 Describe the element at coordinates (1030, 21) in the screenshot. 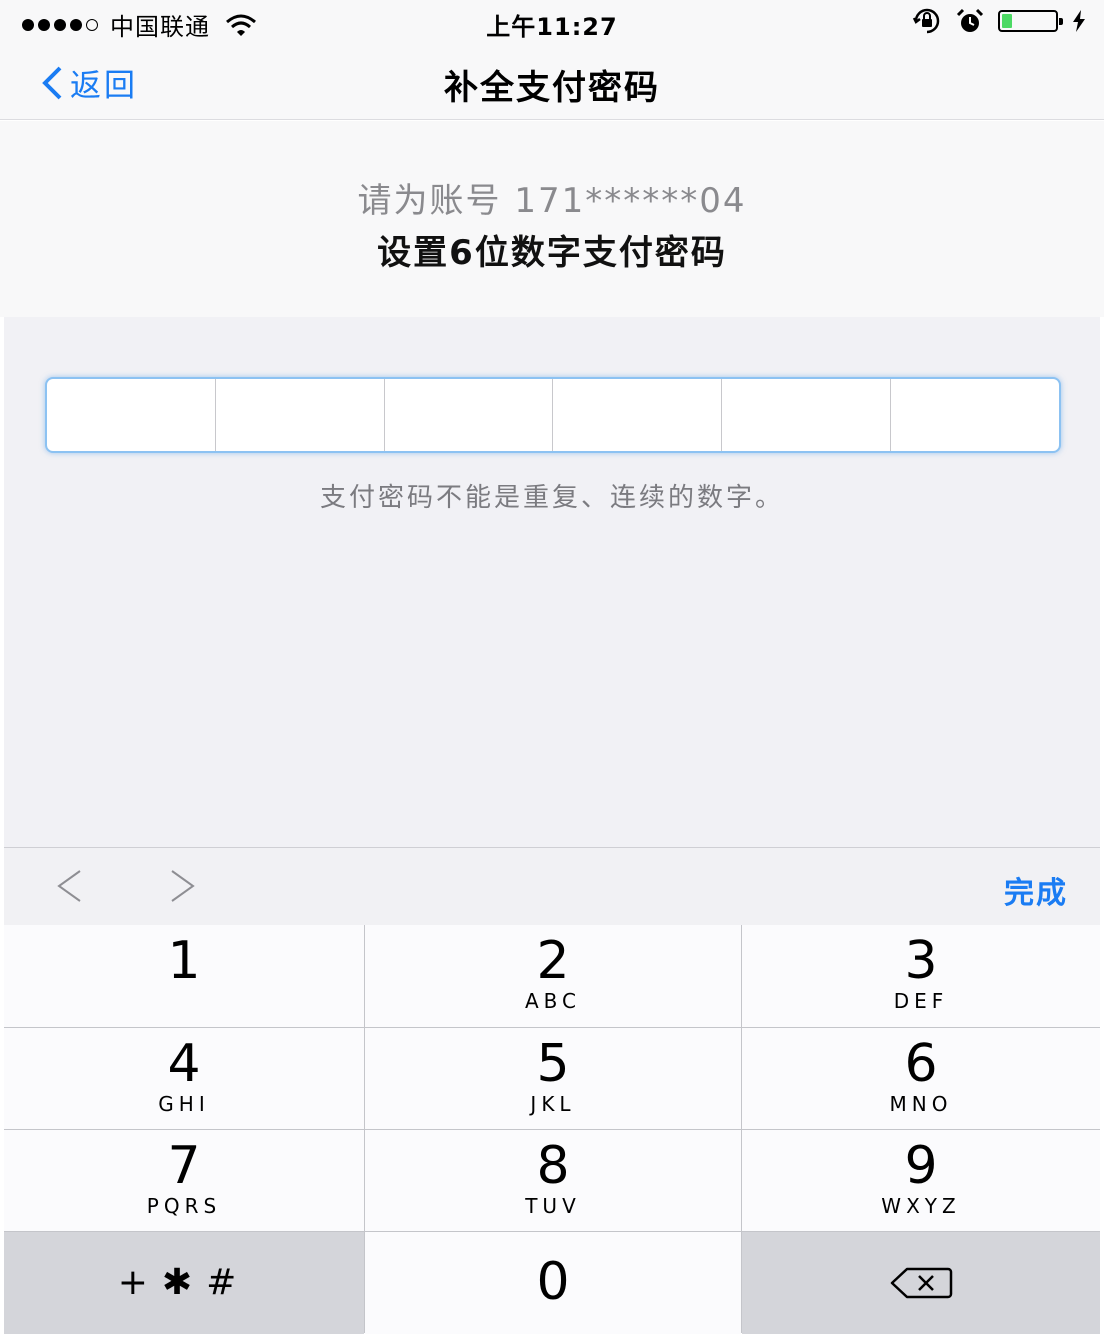

I see `battery-icon` at that location.